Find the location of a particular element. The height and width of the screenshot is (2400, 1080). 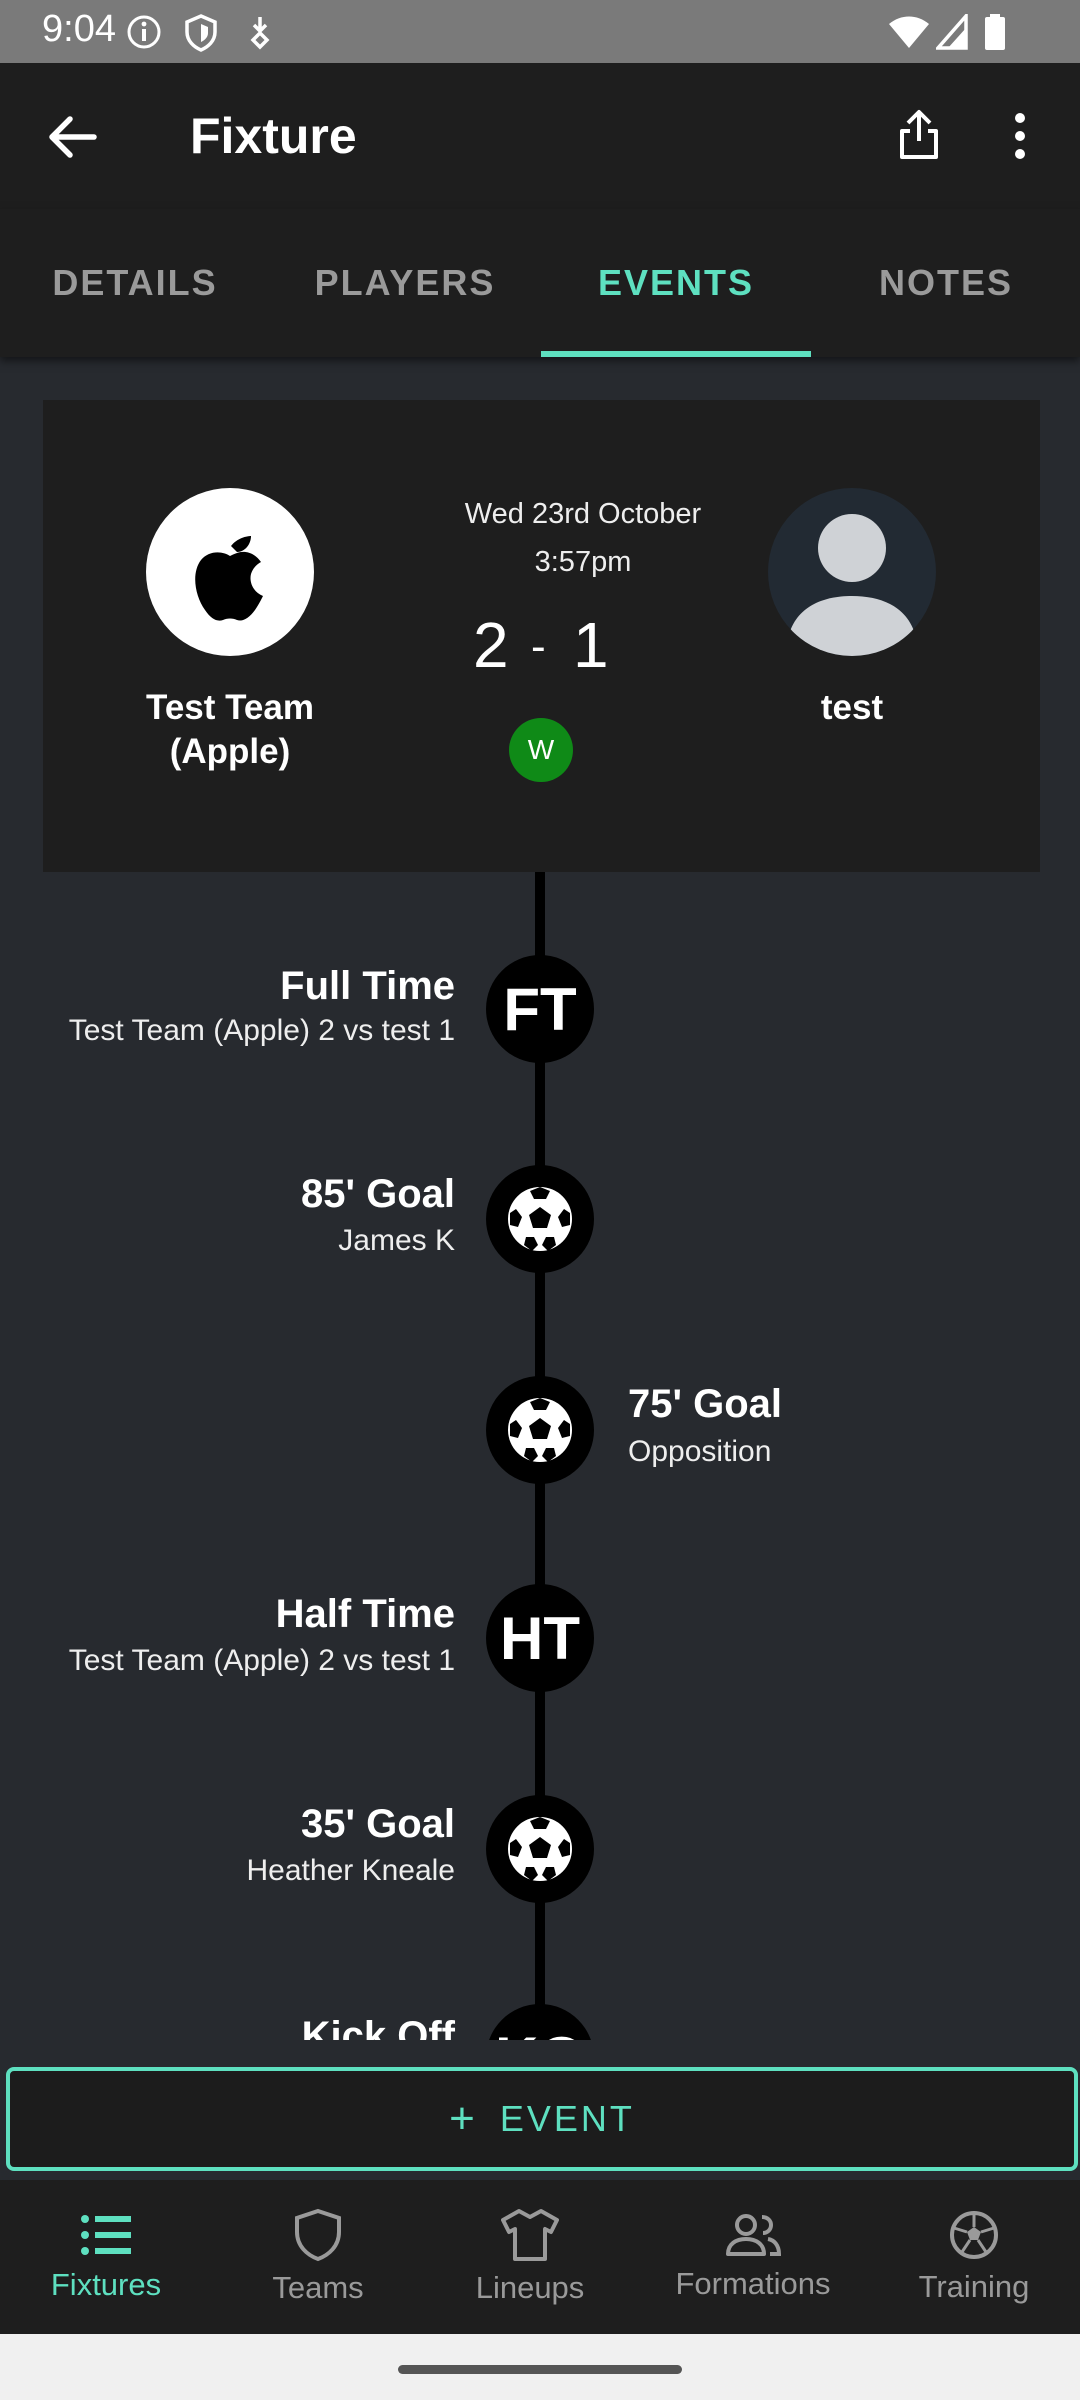

nav-teams: Teams is located at coordinates (318, 2257).